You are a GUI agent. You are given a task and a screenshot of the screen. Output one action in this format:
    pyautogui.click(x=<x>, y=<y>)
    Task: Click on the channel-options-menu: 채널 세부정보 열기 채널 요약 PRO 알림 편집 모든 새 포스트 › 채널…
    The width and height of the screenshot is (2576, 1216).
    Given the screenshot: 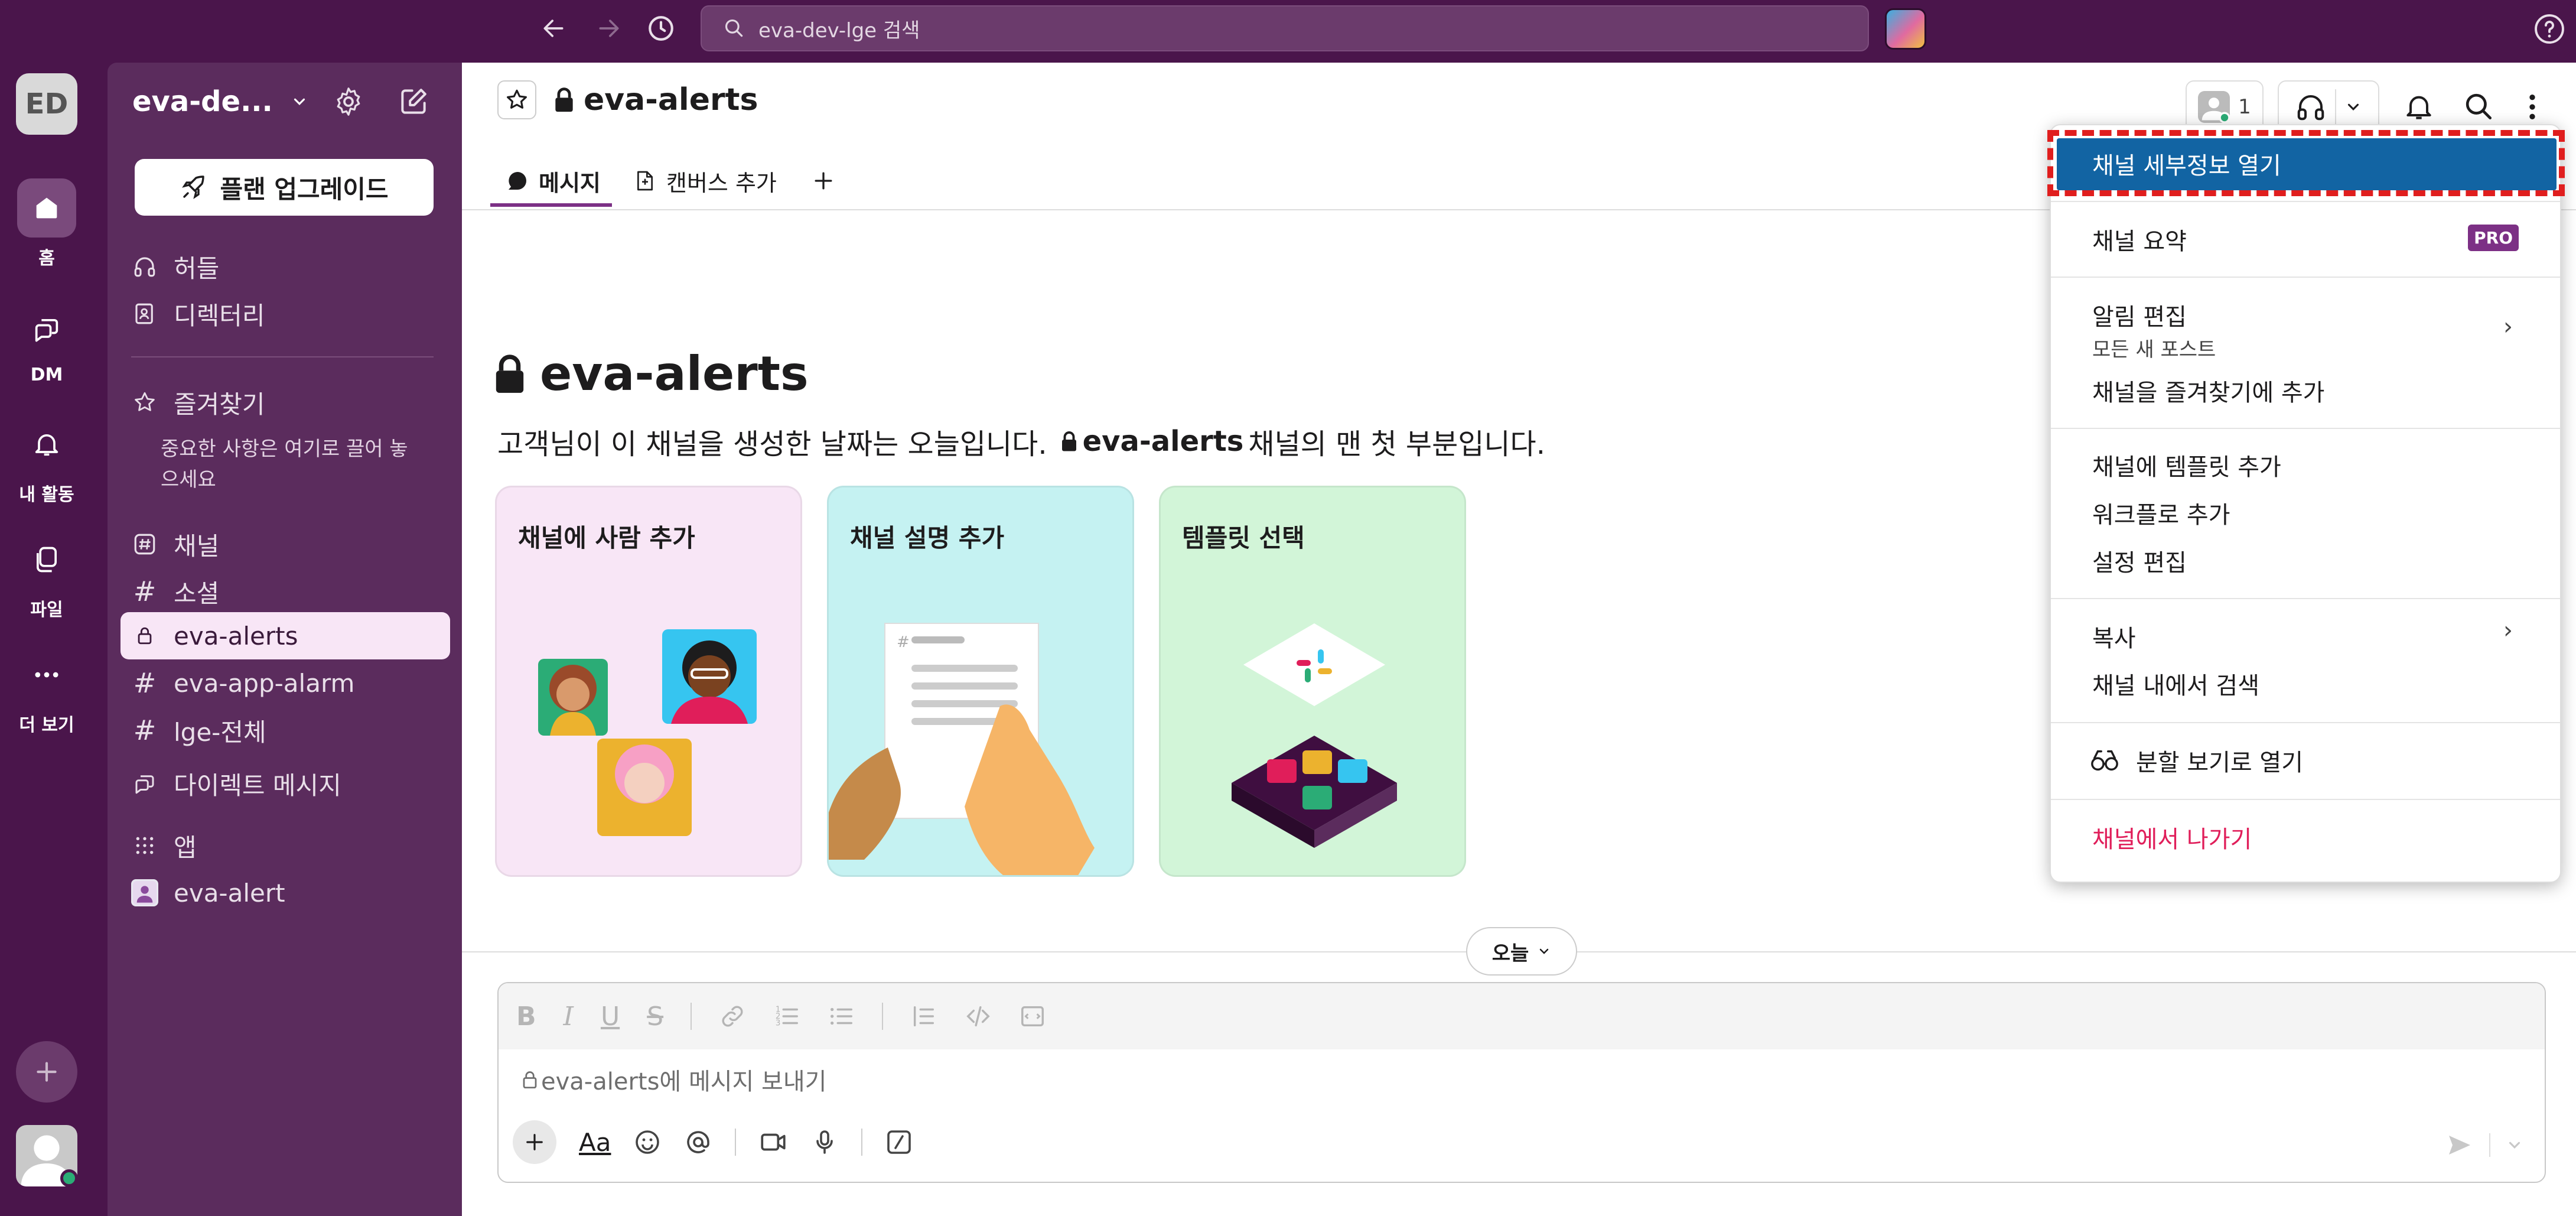 What is the action you would take?
    pyautogui.click(x=2306, y=503)
    